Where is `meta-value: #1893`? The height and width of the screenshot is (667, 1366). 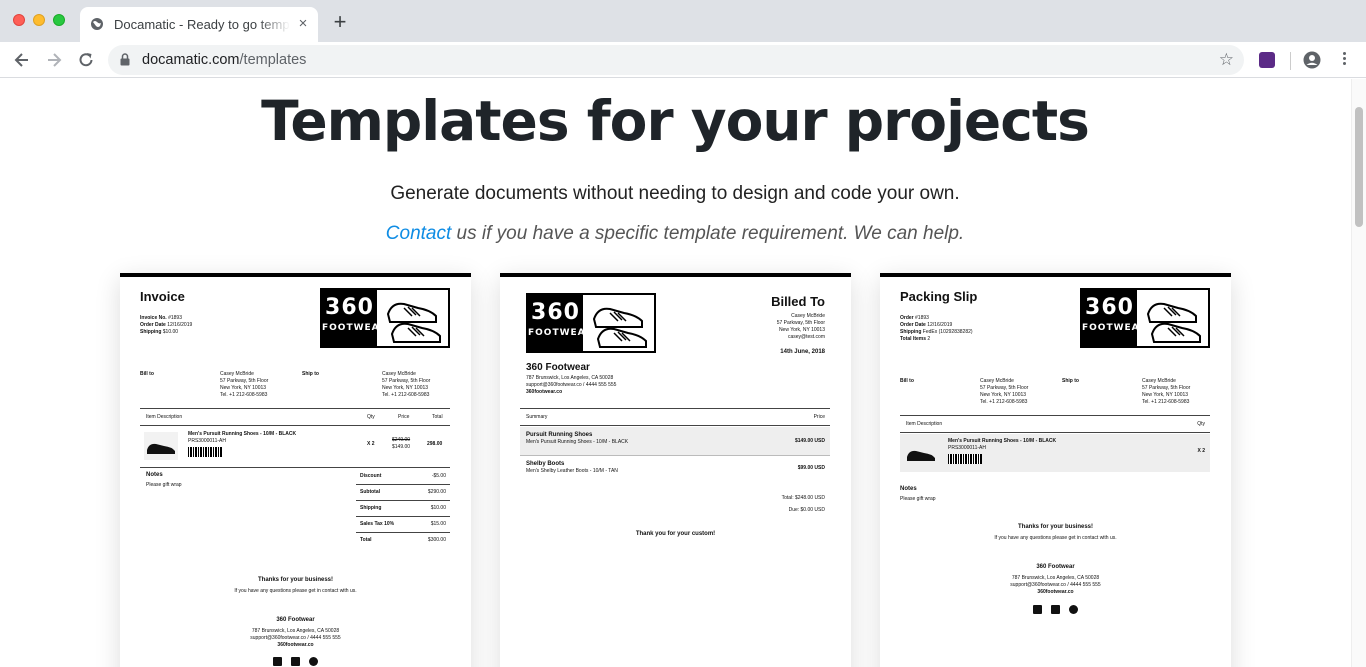
meta-value: #1893 is located at coordinates (175, 318).